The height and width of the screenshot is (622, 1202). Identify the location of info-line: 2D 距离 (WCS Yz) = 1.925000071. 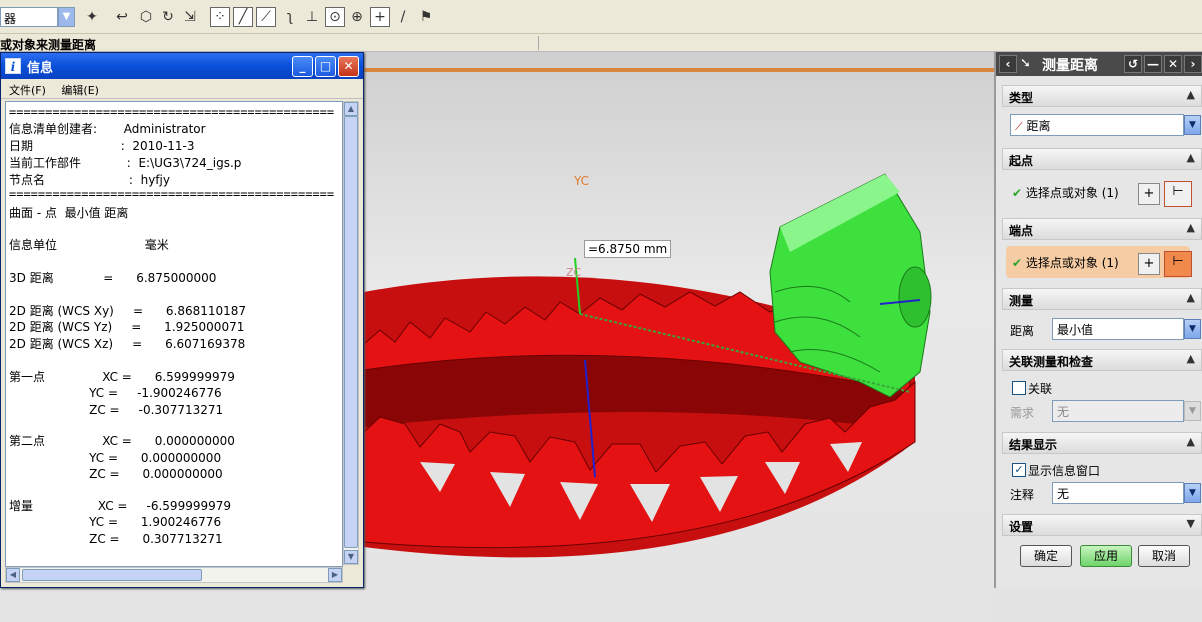
(127, 327).